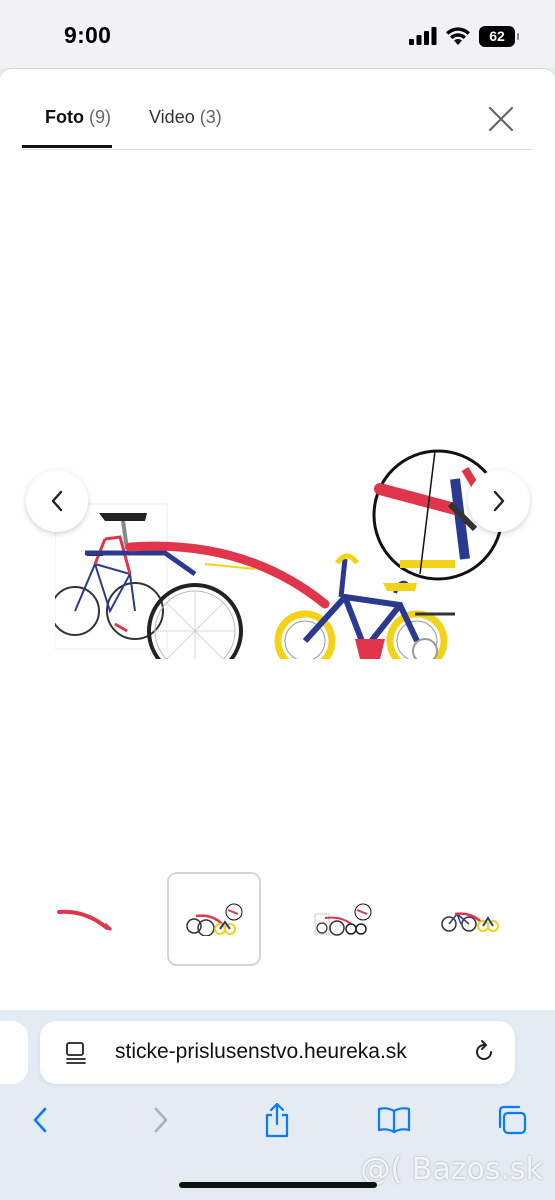 The image size is (555, 1200). I want to click on forward-icon, so click(161, 1120).